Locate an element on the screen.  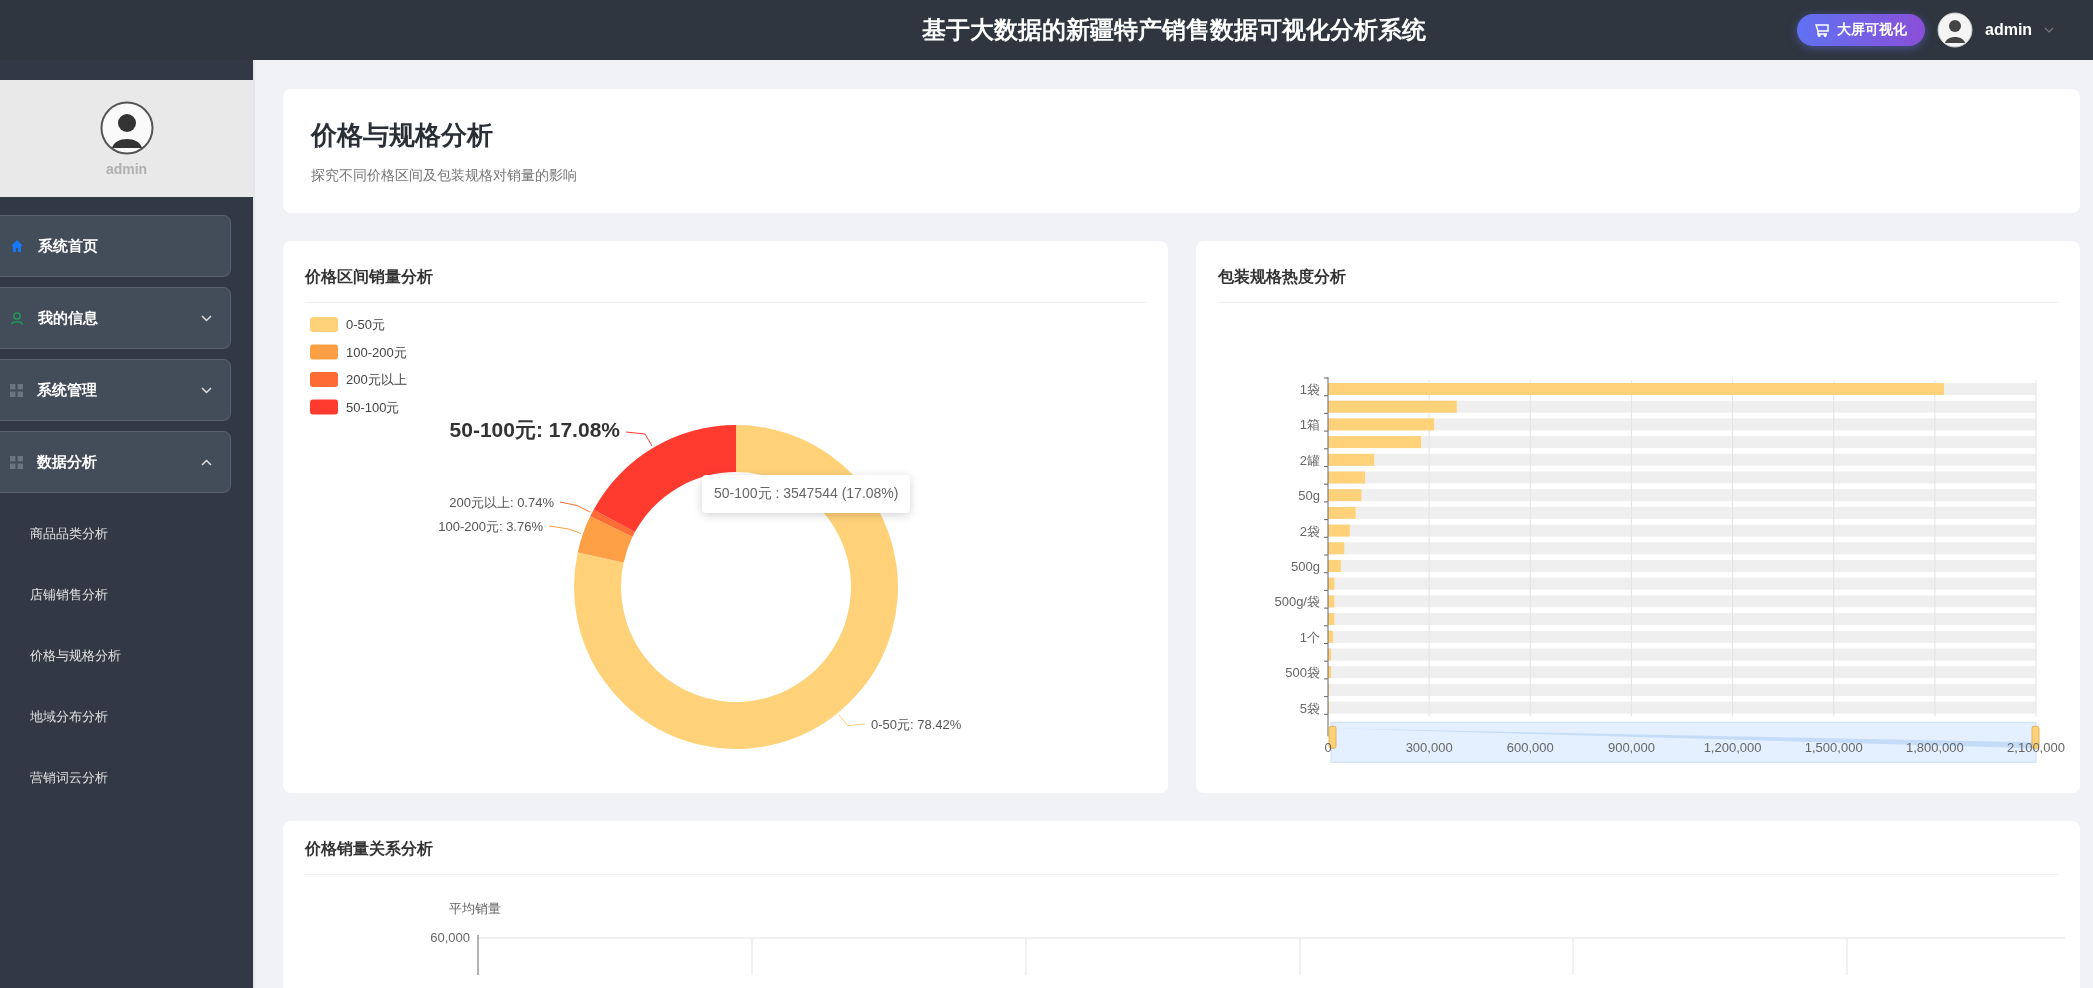
slice-label: 100-200元: 3.76% is located at coordinates (490, 526).